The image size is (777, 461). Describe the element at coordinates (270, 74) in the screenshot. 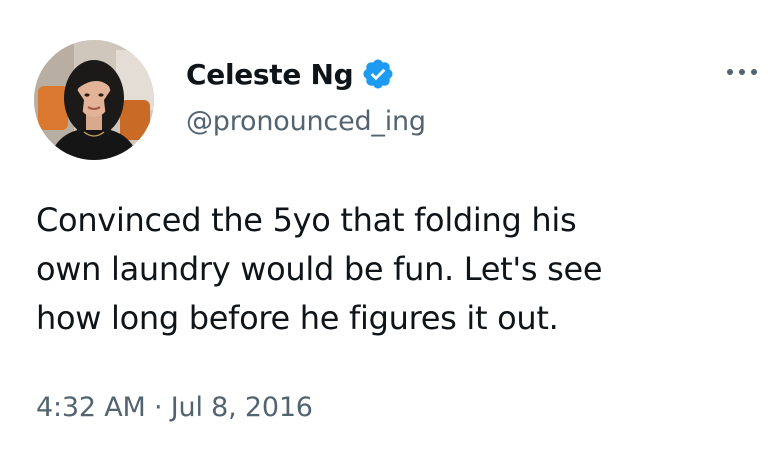

I see `author-display-name: Celeste Ng` at that location.